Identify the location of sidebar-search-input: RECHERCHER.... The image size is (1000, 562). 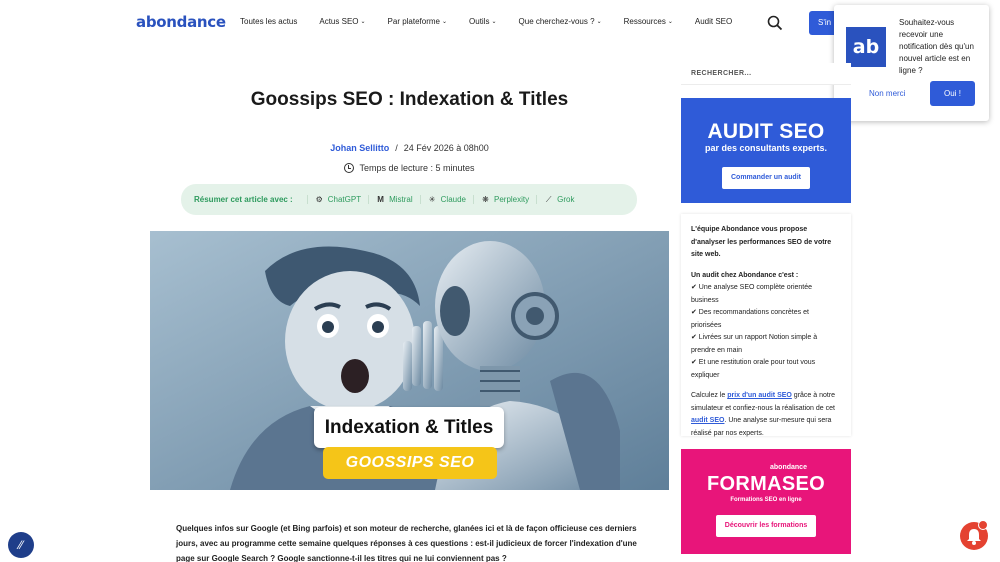
(766, 74).